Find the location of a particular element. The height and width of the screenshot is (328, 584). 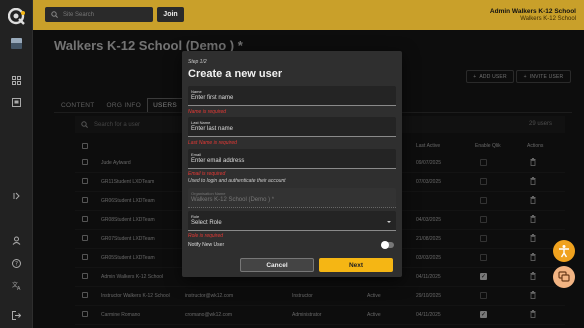

dialog-title: Create a new user is located at coordinates (235, 74).